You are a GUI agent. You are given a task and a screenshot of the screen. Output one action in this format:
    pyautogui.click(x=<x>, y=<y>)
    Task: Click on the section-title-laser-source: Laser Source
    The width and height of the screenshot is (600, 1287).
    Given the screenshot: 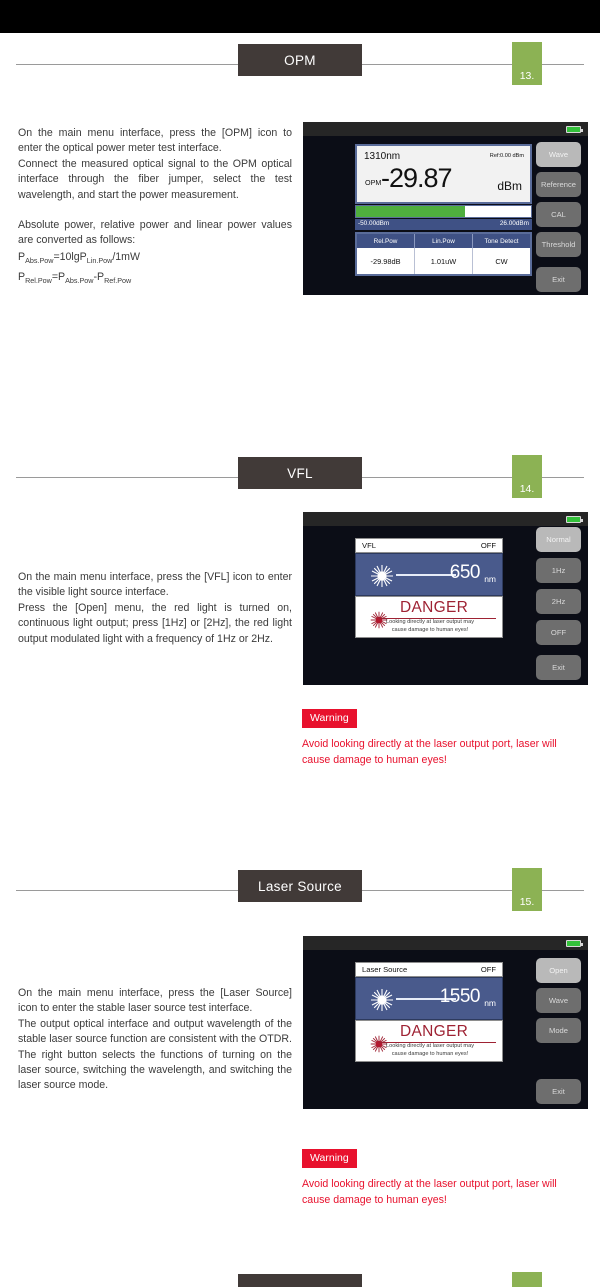 What is the action you would take?
    pyautogui.click(x=300, y=886)
    